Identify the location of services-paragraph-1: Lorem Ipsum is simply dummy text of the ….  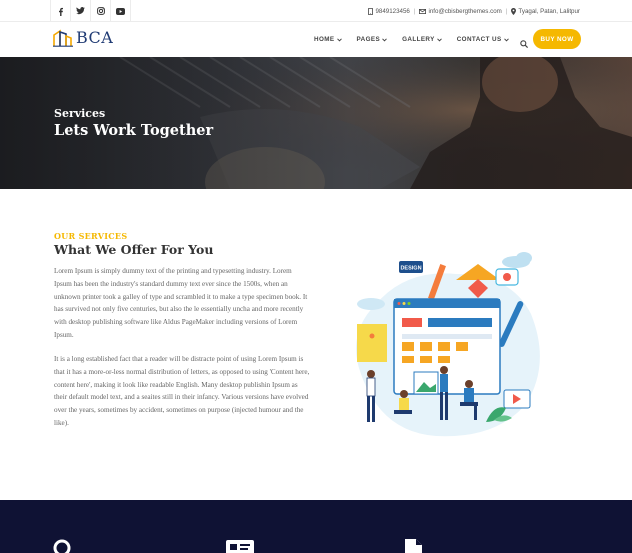
(181, 303).